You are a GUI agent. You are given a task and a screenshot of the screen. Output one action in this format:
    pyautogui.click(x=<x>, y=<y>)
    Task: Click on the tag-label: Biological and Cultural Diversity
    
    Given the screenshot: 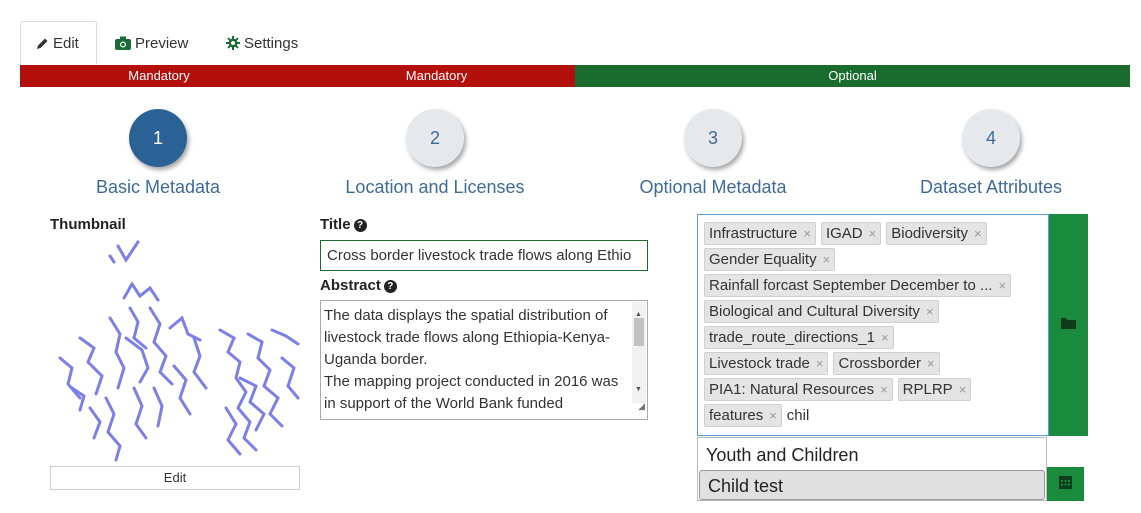 What is the action you would take?
    pyautogui.click(x=814, y=311)
    